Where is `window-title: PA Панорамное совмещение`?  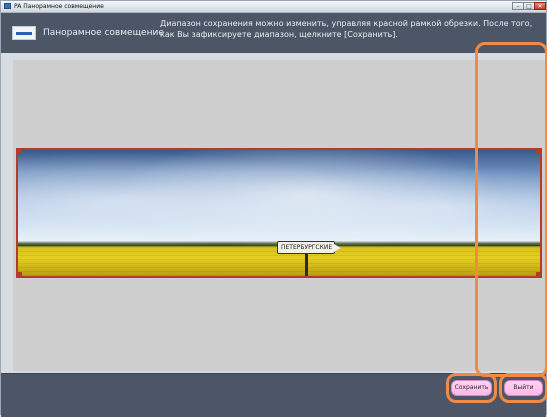 window-title: PA Панорамное совмещение is located at coordinates (59, 6).